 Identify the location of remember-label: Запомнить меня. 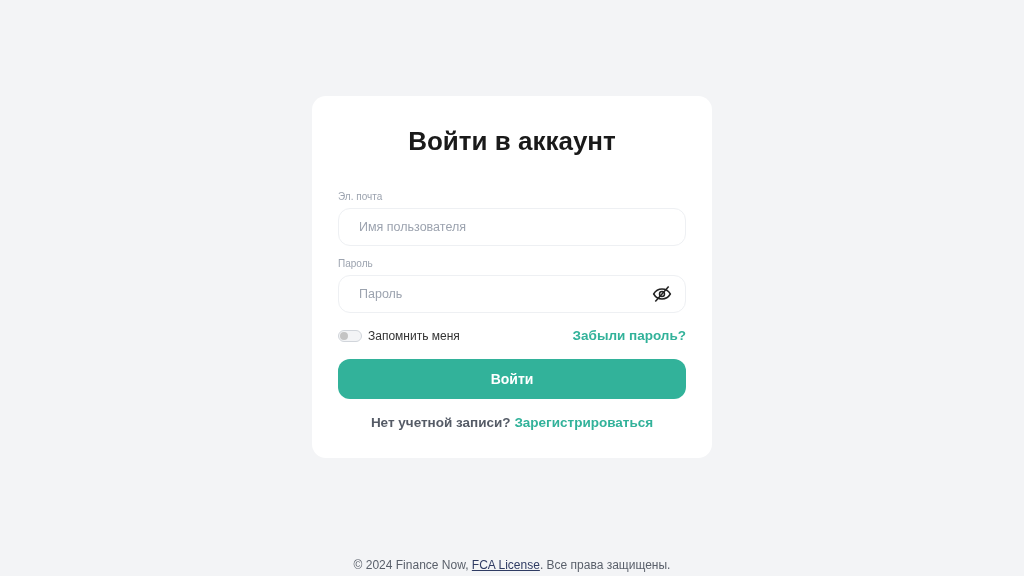
(414, 335).